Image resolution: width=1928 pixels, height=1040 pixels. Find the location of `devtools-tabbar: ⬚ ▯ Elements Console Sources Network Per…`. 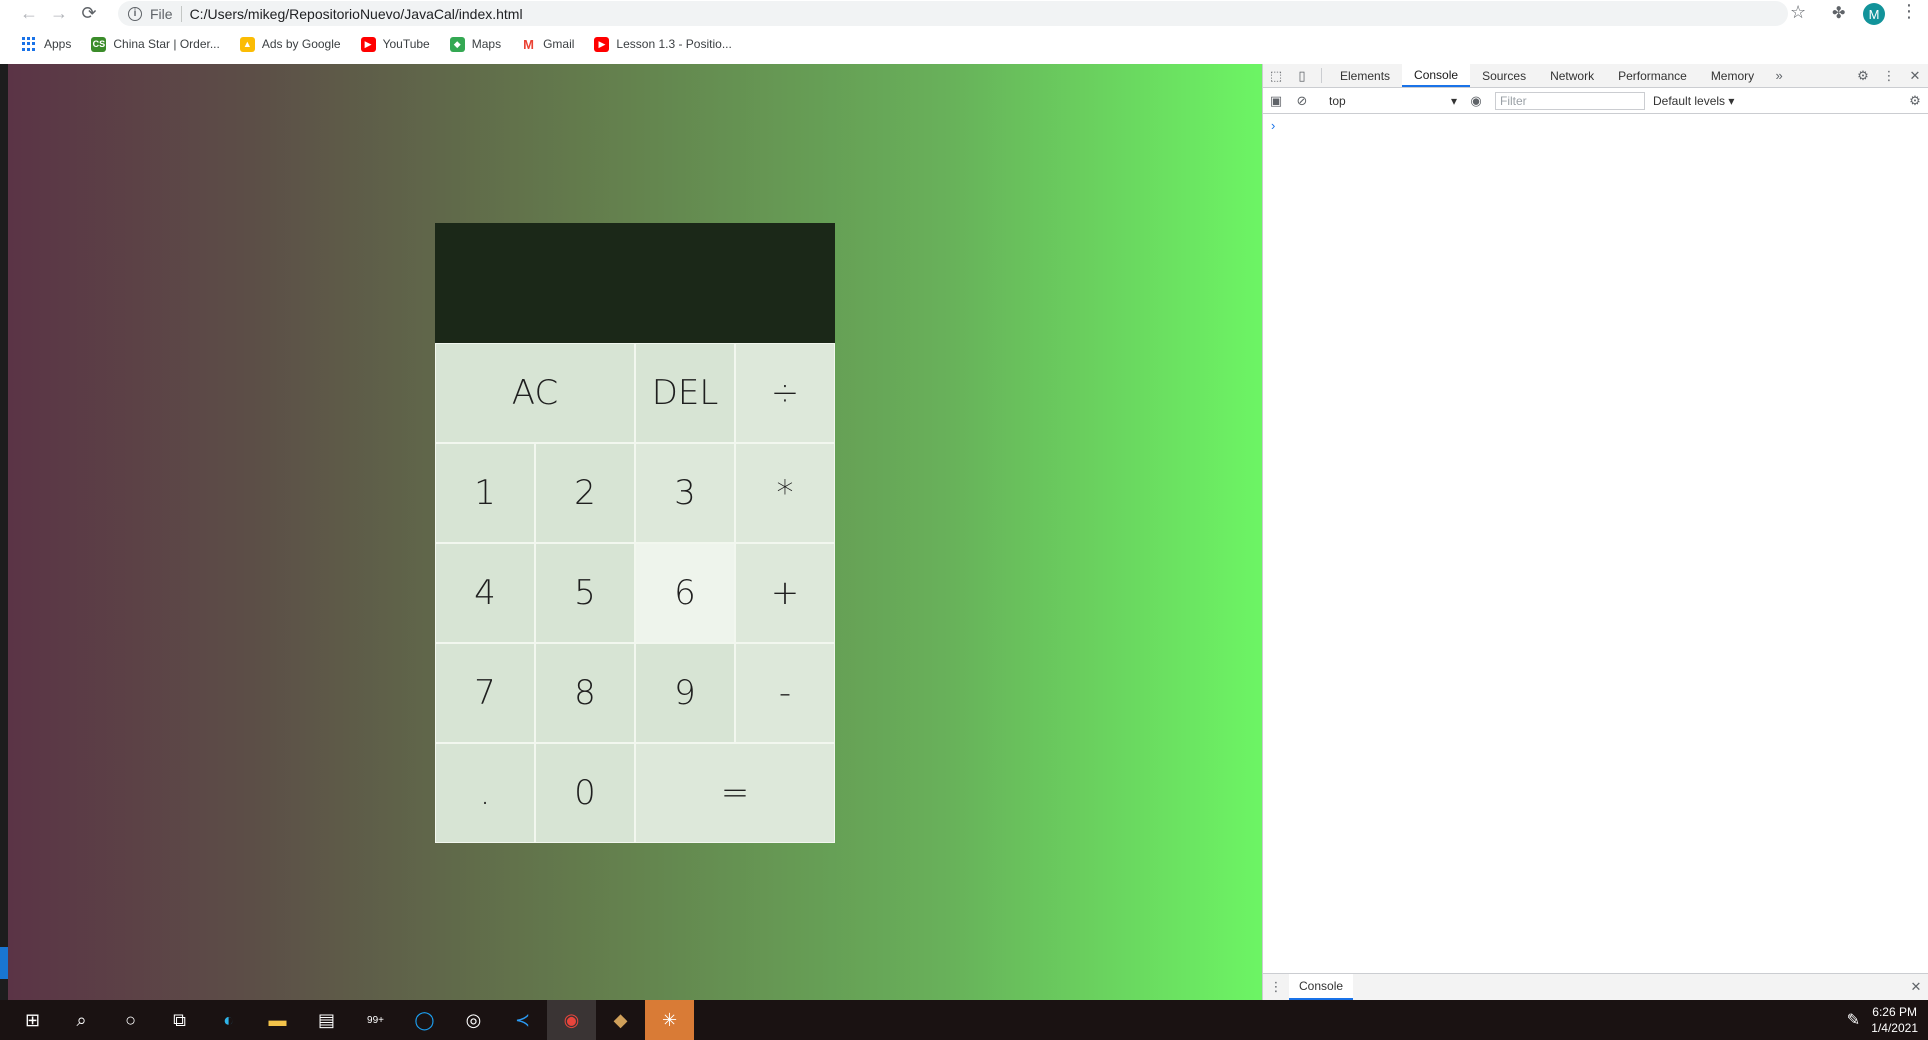

devtools-tabbar: ⬚ ▯ Elements Console Sources Network Per… is located at coordinates (1595, 76).